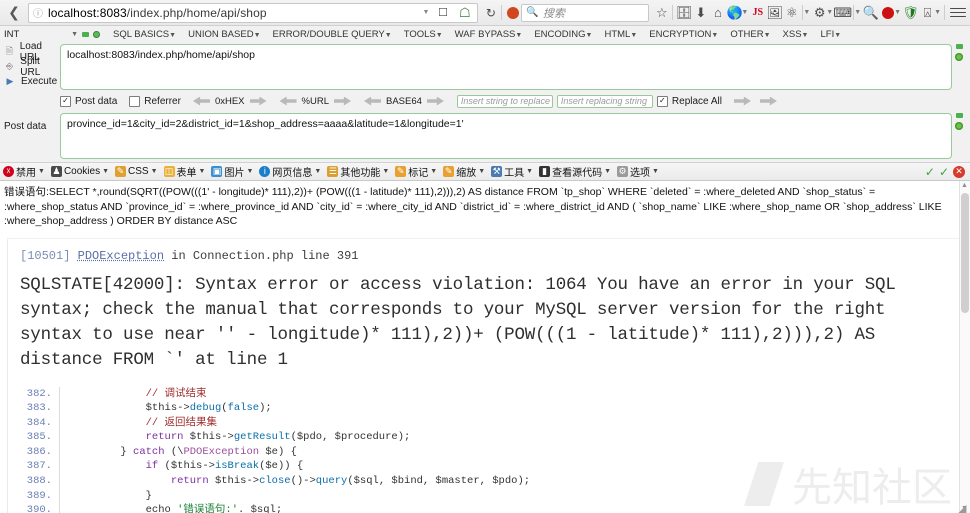 The height and width of the screenshot is (513, 970). Describe the element at coordinates (485, 508) in the screenshot. I see `code-line: 390. echo '错误语句:'. $sql;` at that location.